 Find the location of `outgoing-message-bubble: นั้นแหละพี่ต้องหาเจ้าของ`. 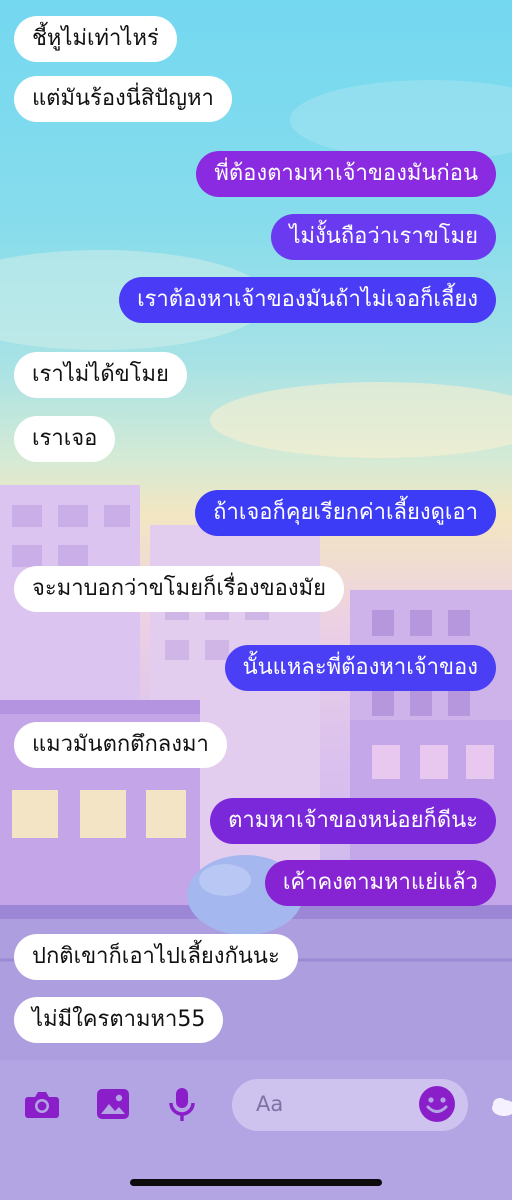

outgoing-message-bubble: นั้นแหละพี่ต้องหาเจ้าของ is located at coordinates (360, 668).